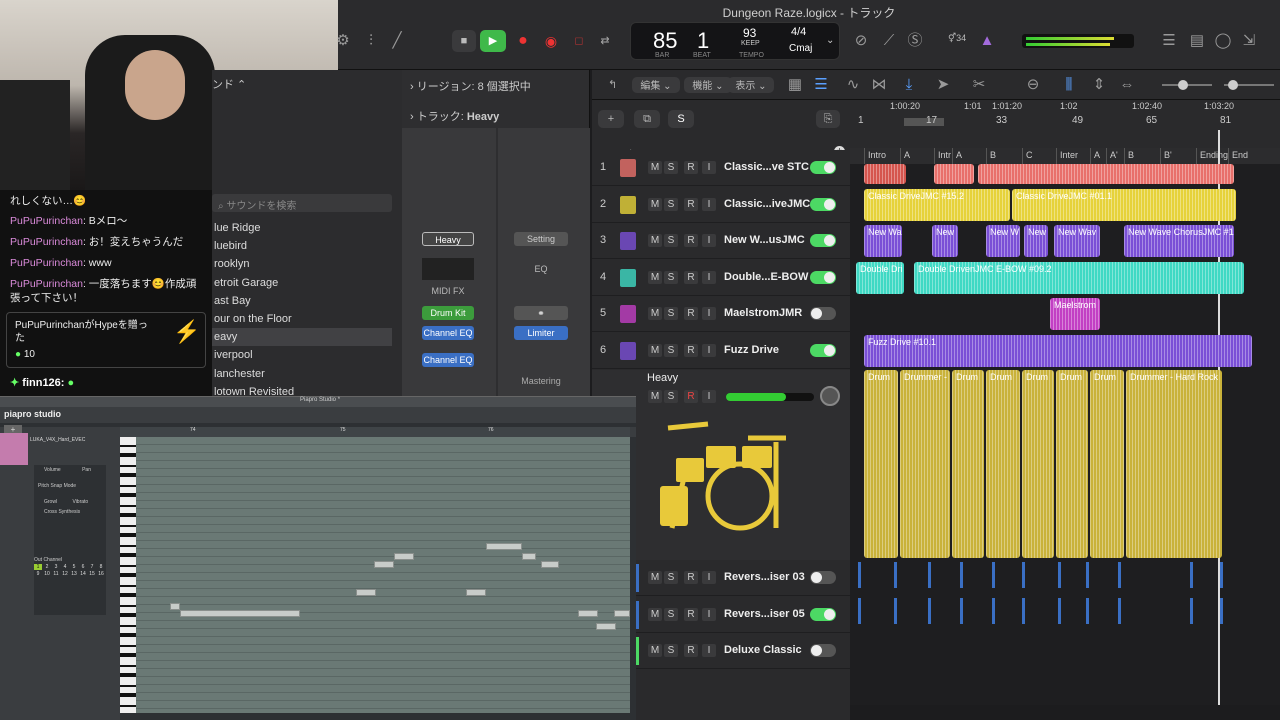  I want to click on library-header: ンド ⌃, so click(229, 84).